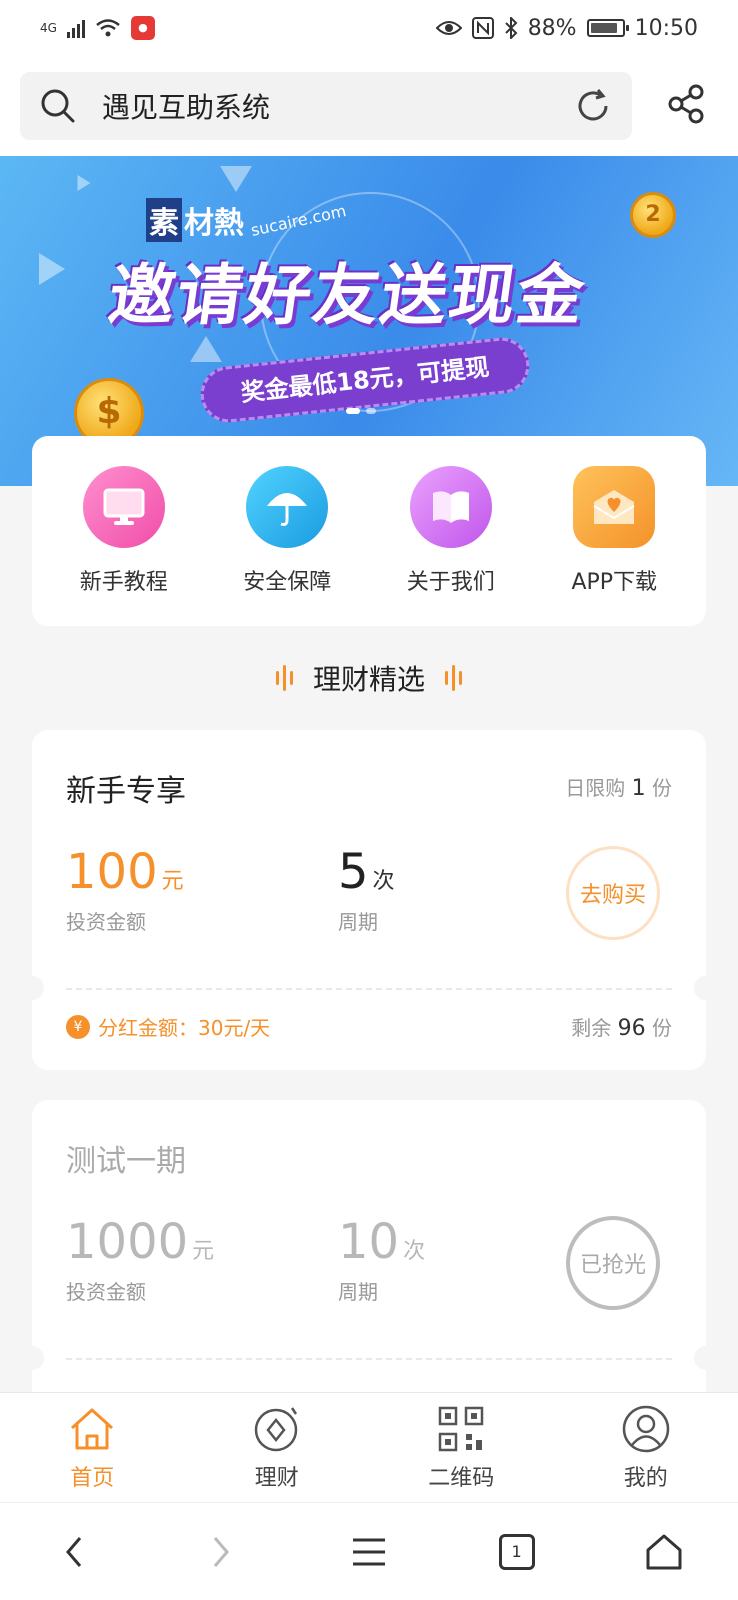 Image resolution: width=738 pixels, height=1600 pixels. I want to click on quick-entry-label: 新手教程, so click(123, 582).